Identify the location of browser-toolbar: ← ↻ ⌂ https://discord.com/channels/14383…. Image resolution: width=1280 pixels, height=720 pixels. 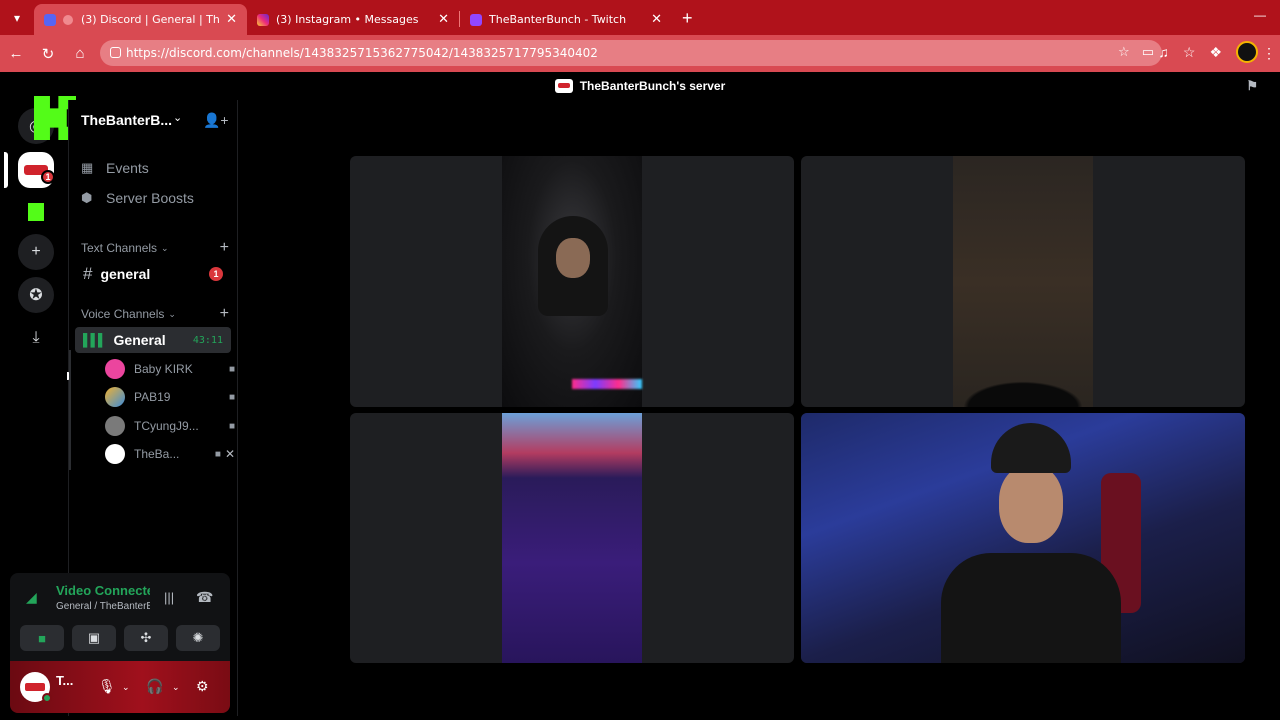
(640, 53).